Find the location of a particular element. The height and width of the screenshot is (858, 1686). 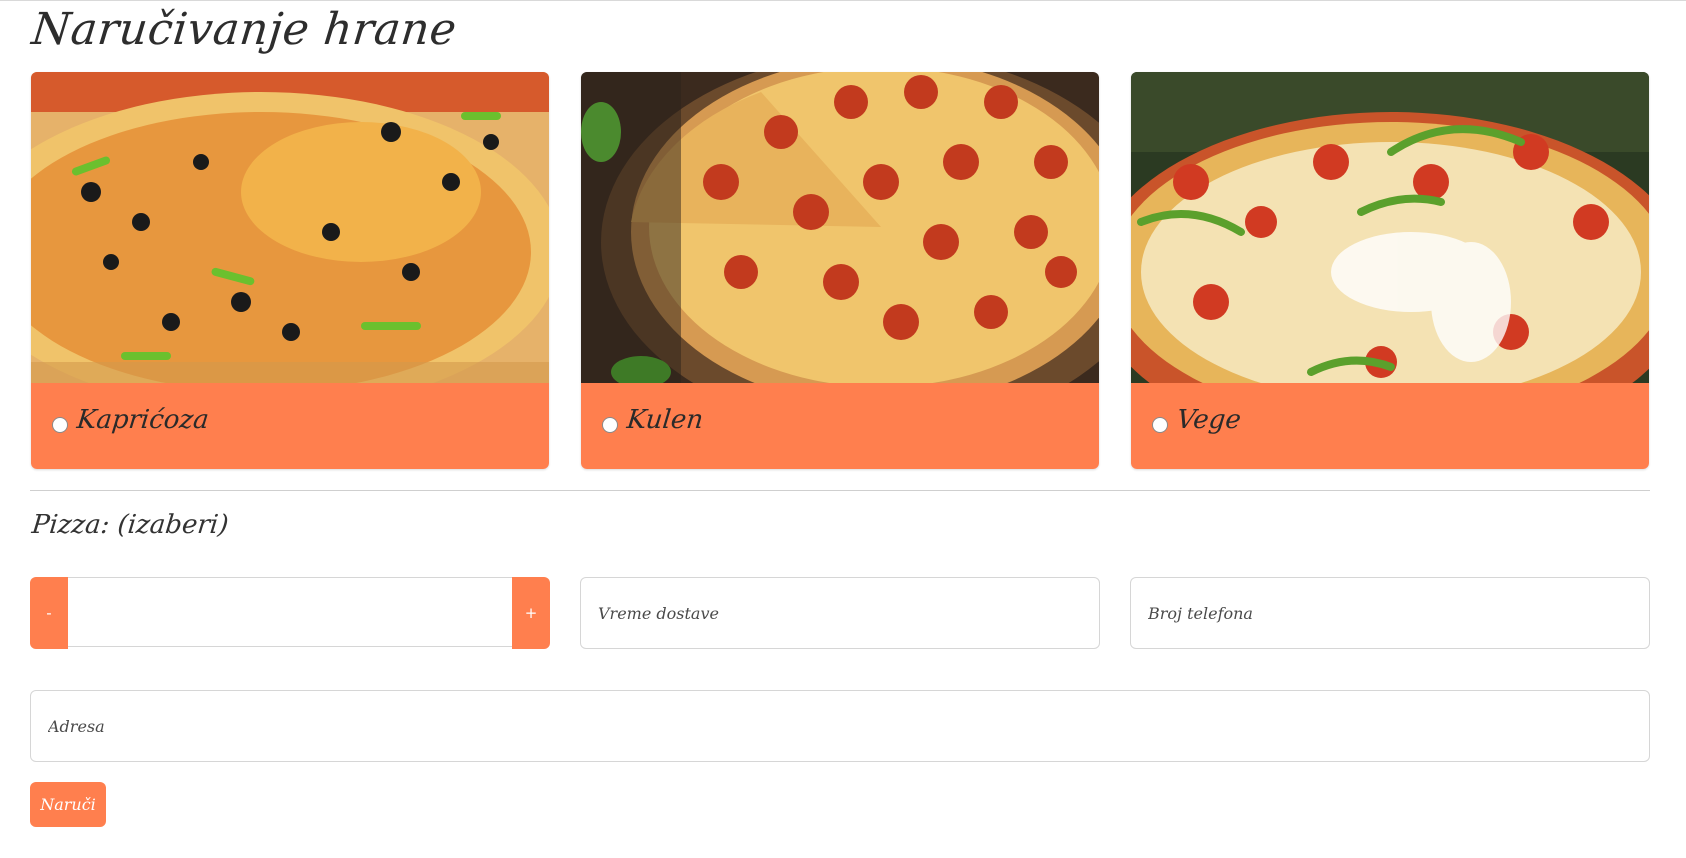

pizza-label-vege: Vege is located at coordinates (1209, 420).